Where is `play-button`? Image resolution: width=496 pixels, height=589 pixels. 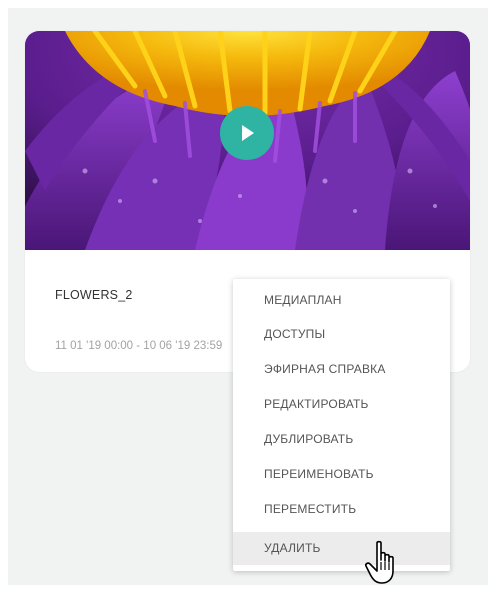
play-button is located at coordinates (247, 133).